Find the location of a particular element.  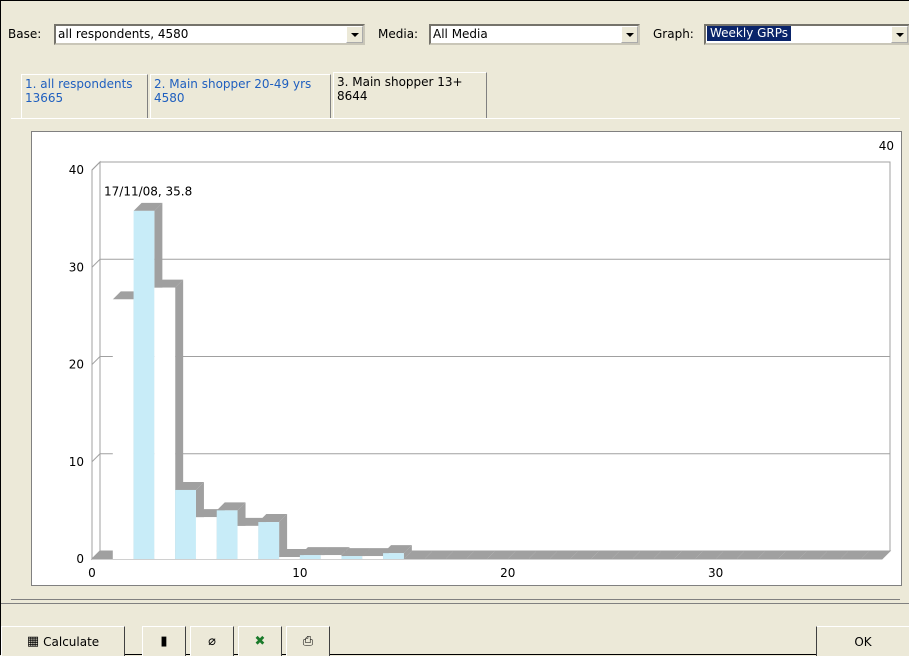

tab-all-respondents: 1. all respondents 13665 is located at coordinates (84, 96).